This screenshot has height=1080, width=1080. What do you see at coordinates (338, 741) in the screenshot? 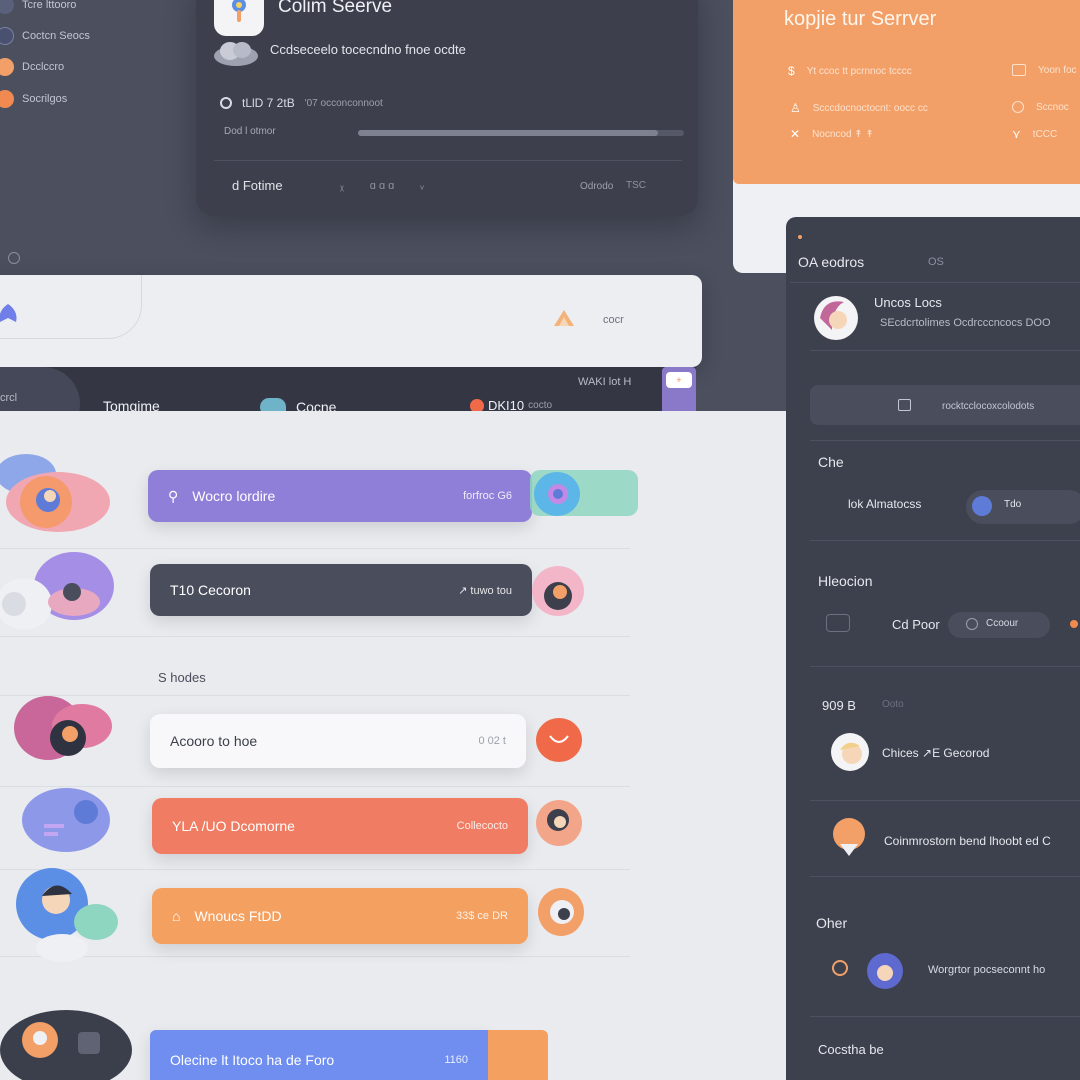
I see `list-item-pill: Acooro to hoe 0 02 t` at bounding box center [338, 741].